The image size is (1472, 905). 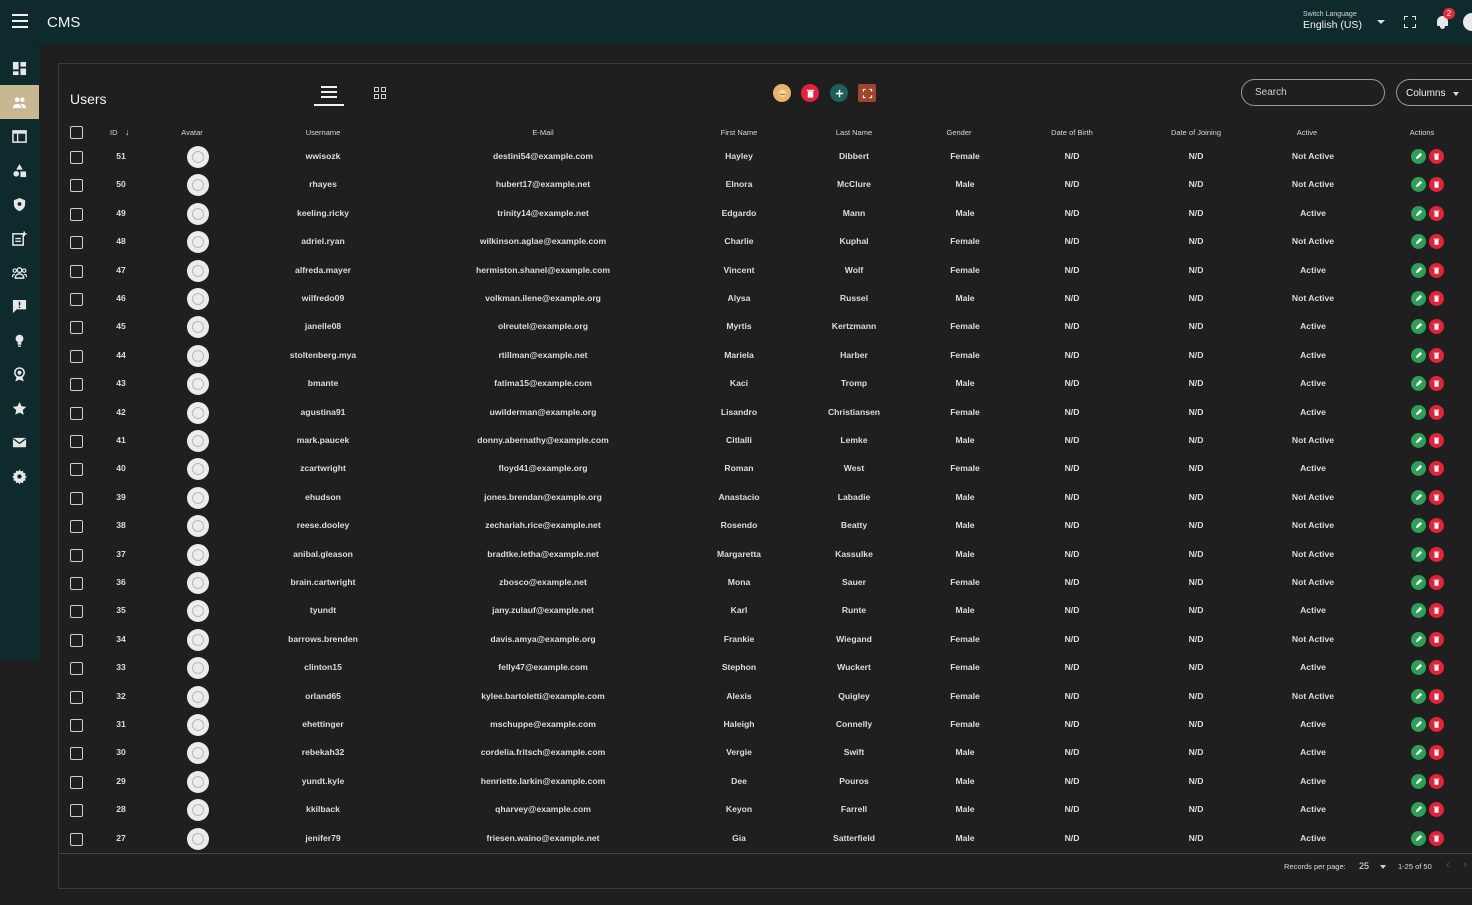 I want to click on sidebar-item-comments, so click(x=19, y=306).